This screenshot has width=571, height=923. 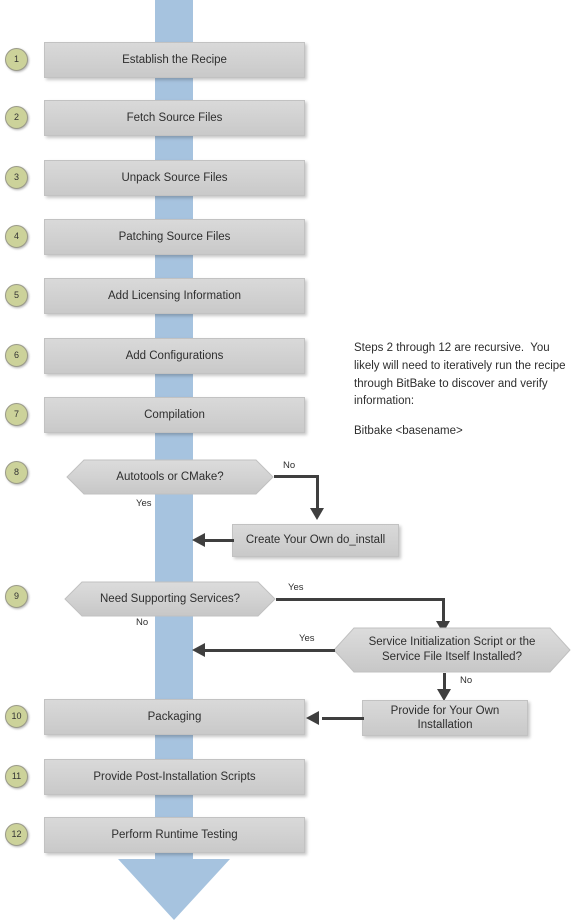 I want to click on step-box-perform-runtime-testing: Perform Runtime Testing, so click(x=174, y=835).